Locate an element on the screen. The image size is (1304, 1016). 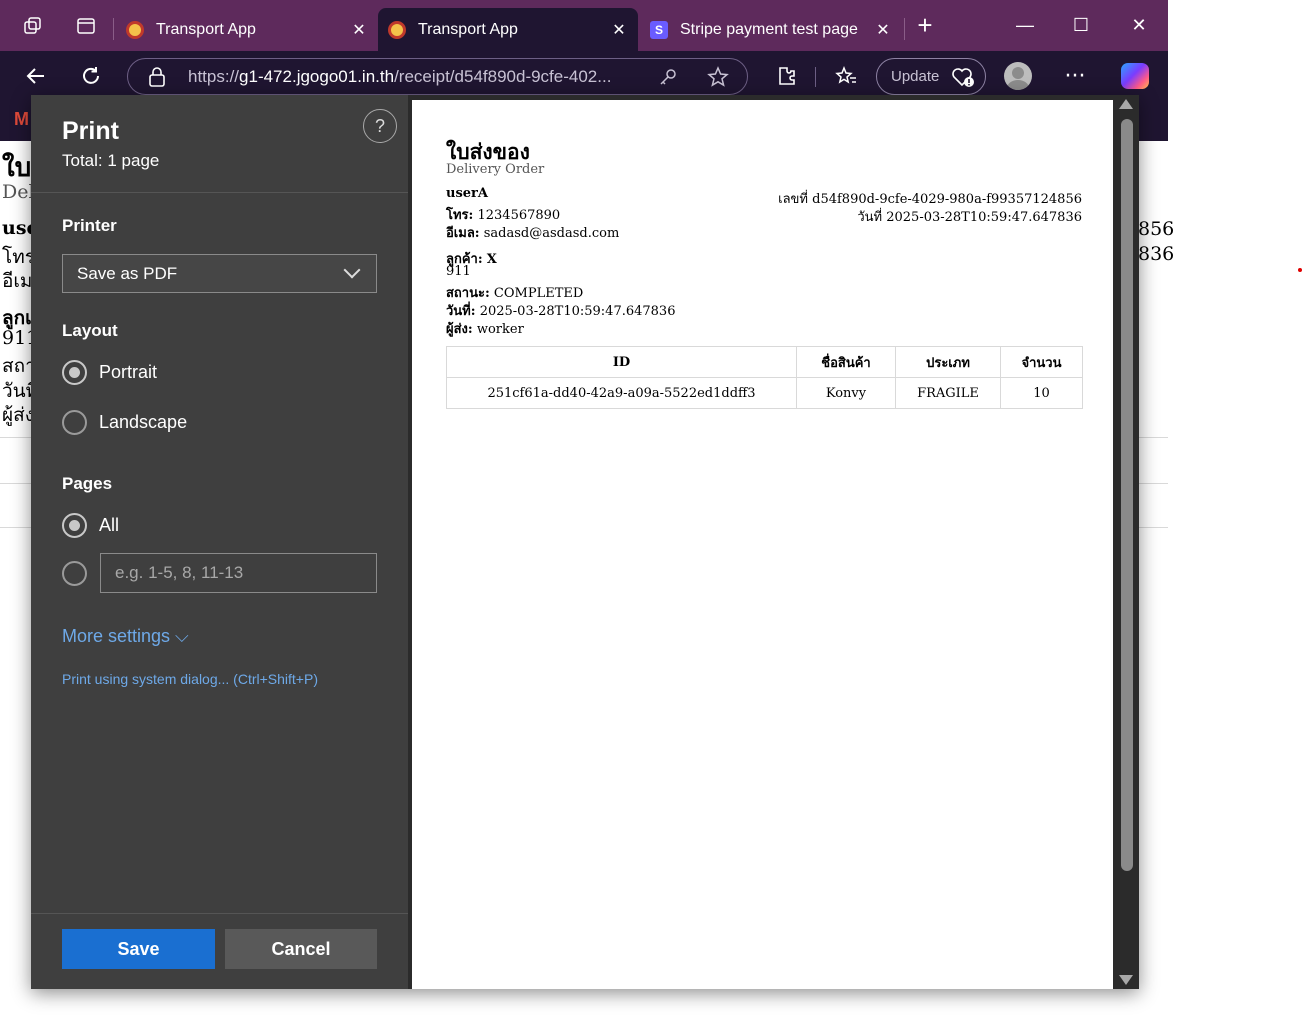
help-button: ? is located at coordinates (380, 126).